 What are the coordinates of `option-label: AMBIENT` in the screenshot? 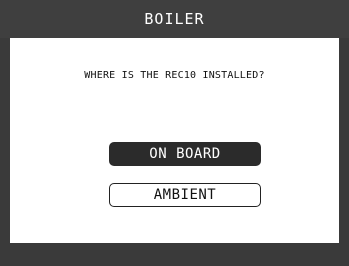 It's located at (185, 195).